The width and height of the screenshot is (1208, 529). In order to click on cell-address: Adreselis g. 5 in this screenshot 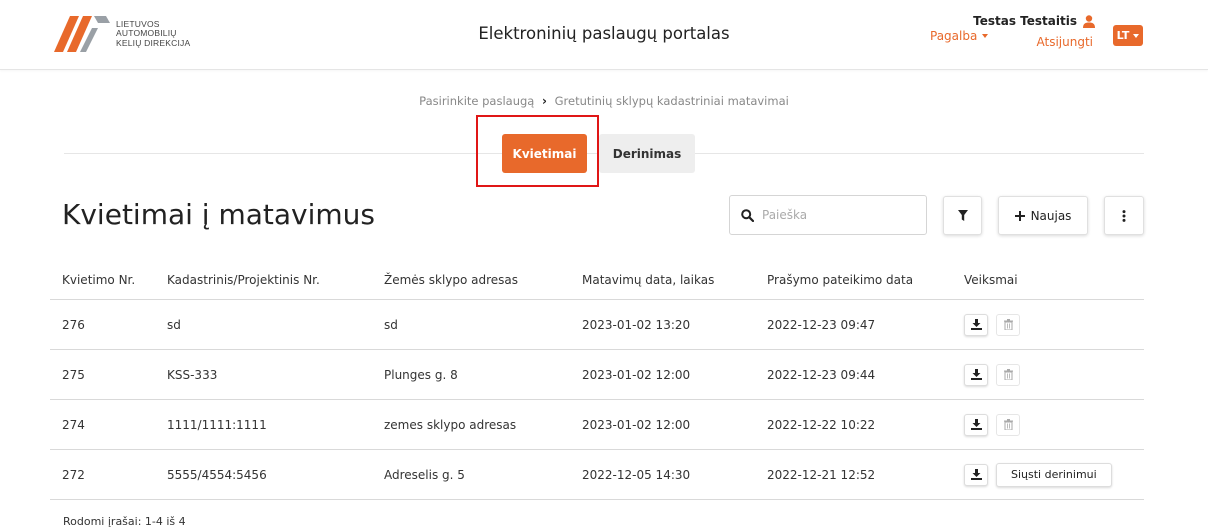, I will do `click(424, 474)`.